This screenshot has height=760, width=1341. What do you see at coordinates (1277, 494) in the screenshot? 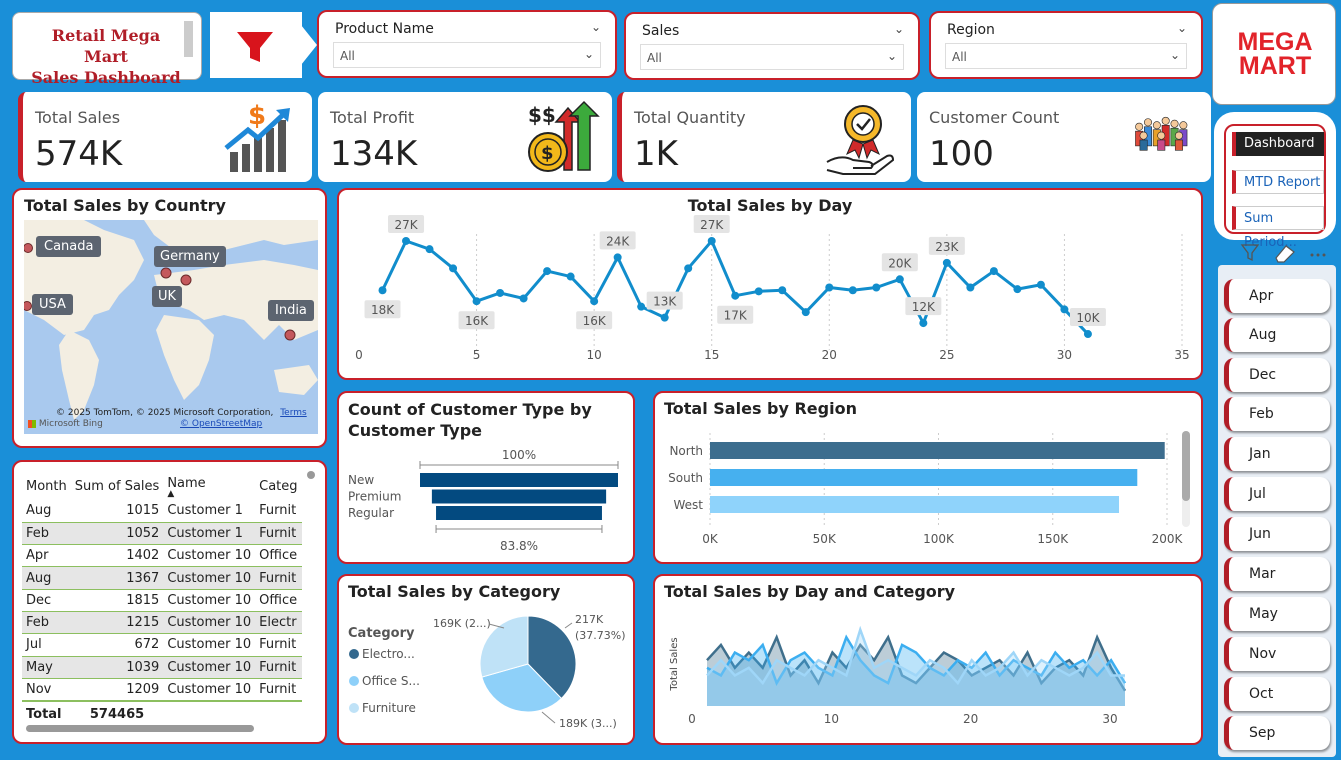
I see `month-button-jul: Jul` at bounding box center [1277, 494].